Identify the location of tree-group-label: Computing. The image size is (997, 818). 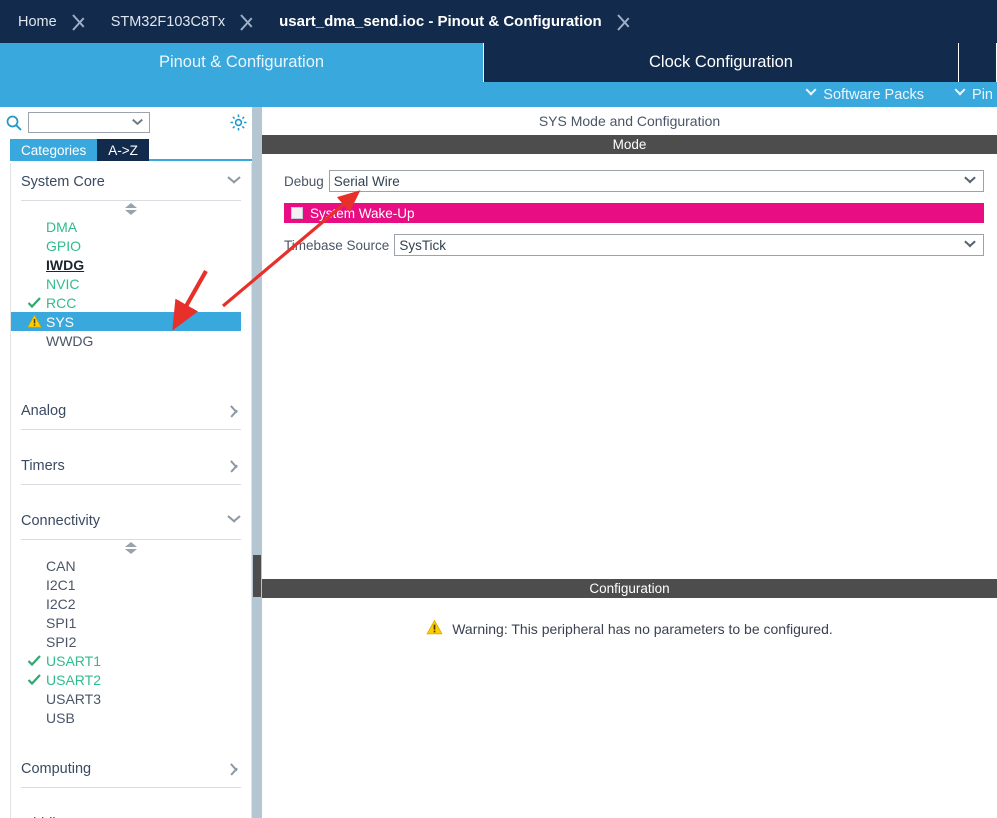
(56, 768).